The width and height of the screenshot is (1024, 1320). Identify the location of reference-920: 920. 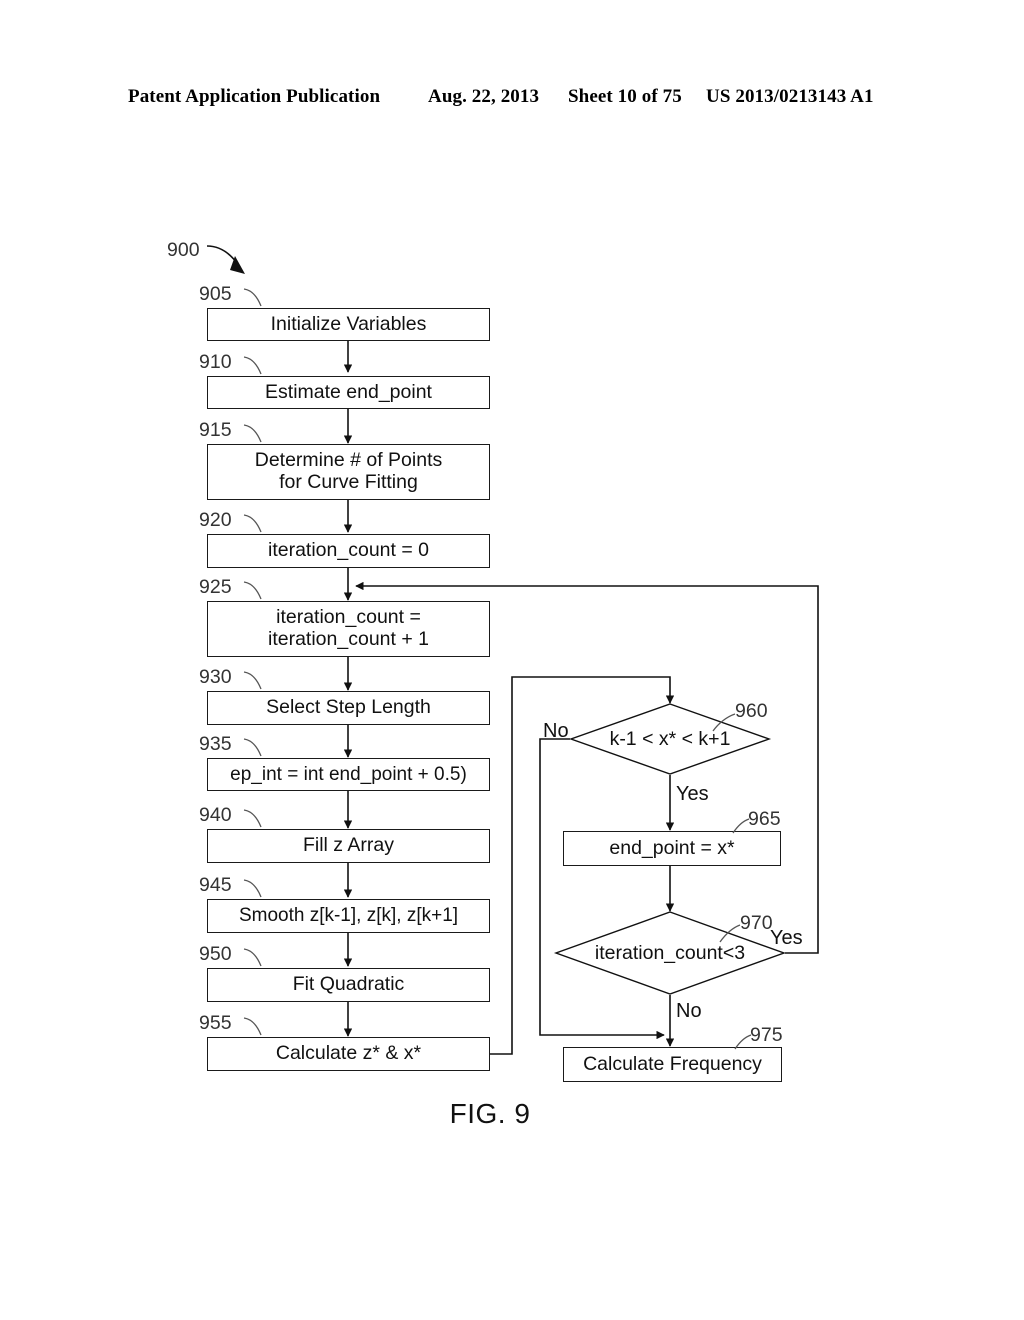
(215, 520).